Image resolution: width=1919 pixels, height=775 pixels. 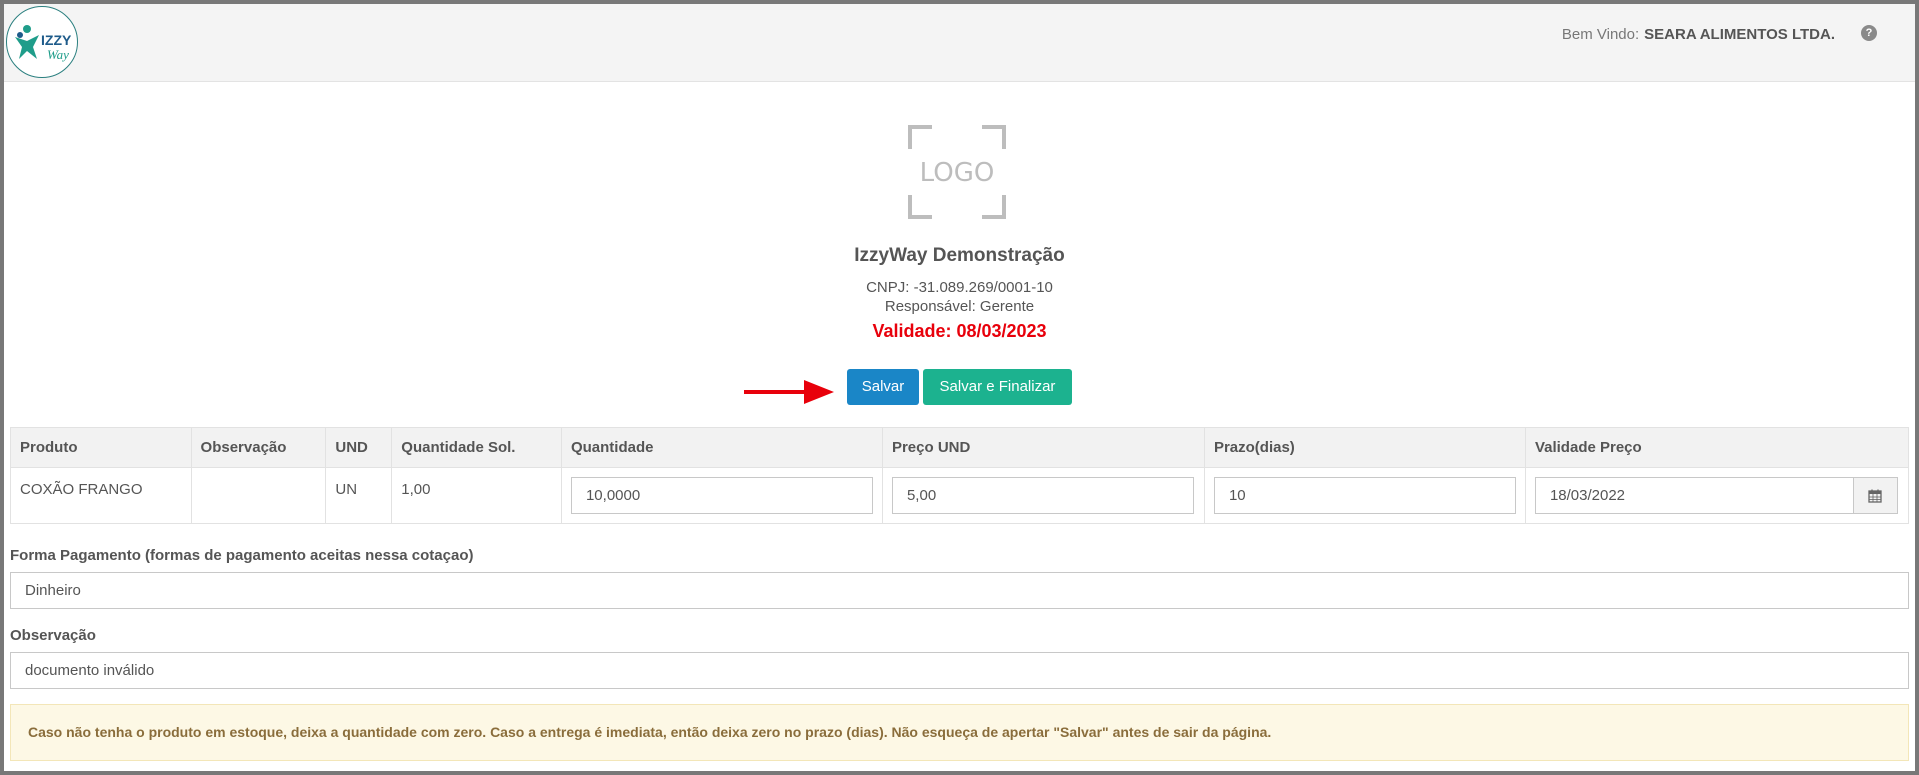 What do you see at coordinates (959, 590) in the screenshot?
I see `payment-input: Dinheiro` at bounding box center [959, 590].